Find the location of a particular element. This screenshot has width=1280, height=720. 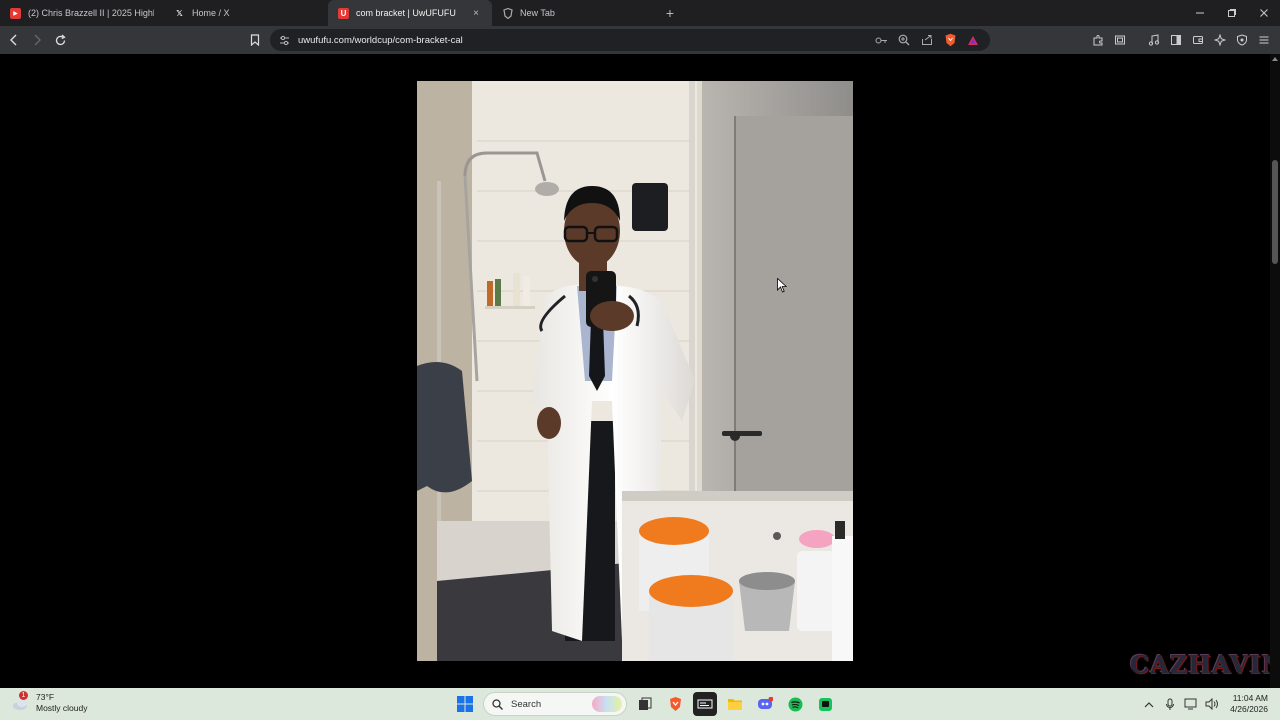

cloudy-weather-icon: 1 is located at coordinates (21, 701).